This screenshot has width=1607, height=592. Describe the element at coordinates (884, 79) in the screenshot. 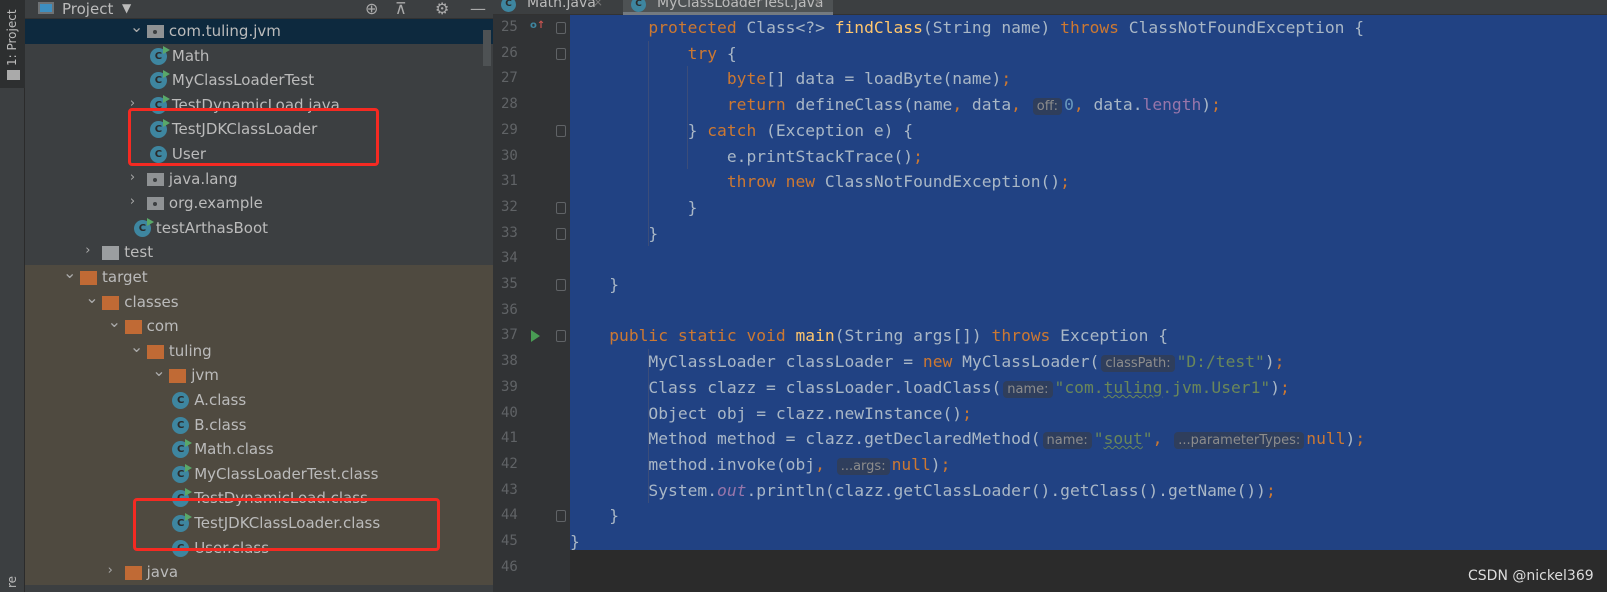

I see `code-token: [] data = loadByte(name)` at that location.